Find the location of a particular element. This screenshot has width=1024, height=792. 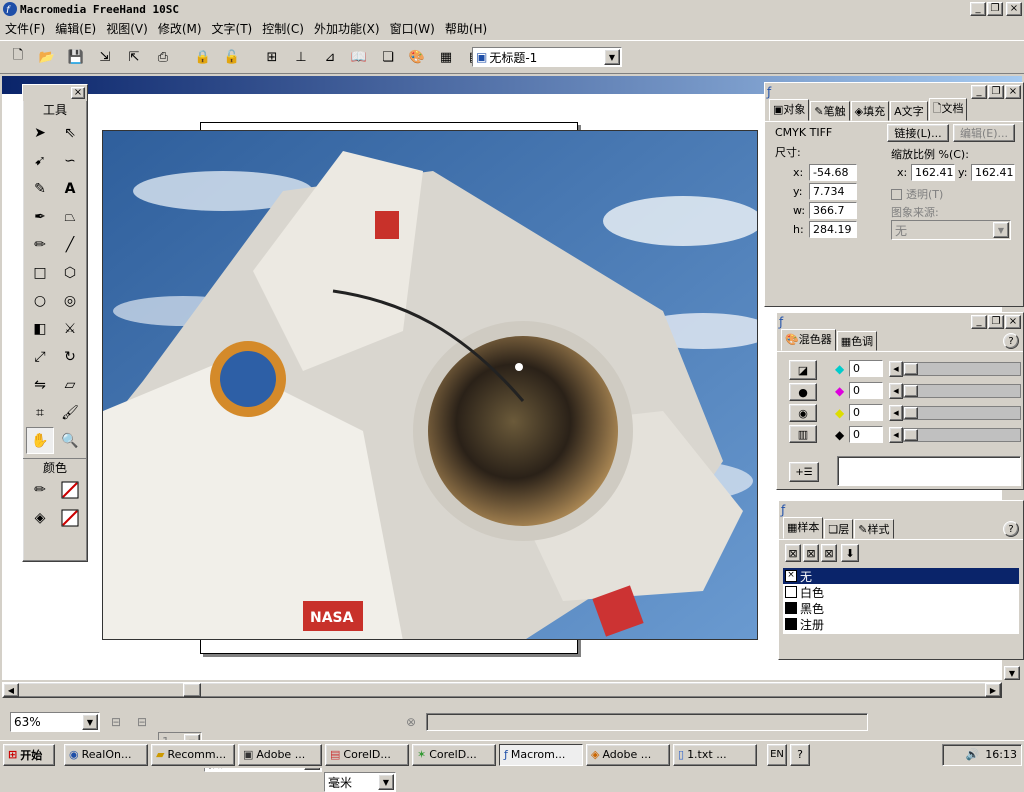

layers-icon: ❏ is located at coordinates (388, 57).